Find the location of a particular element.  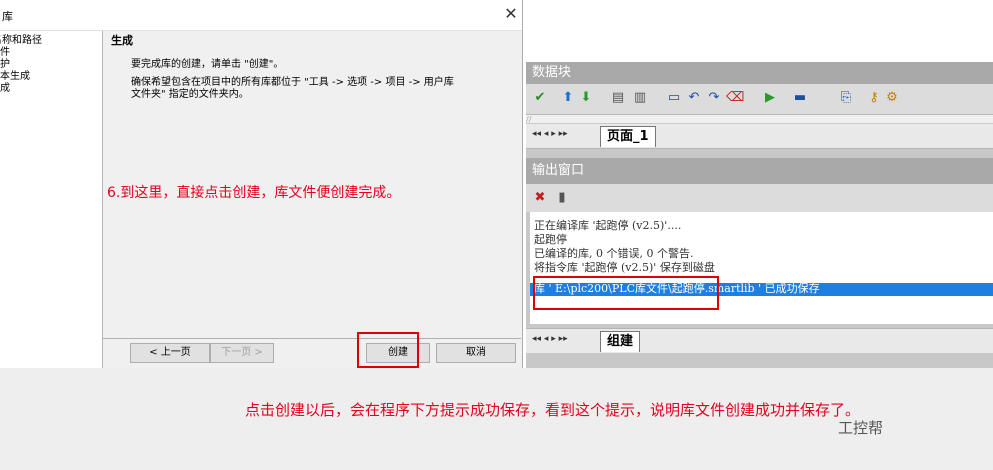

output-toolbar: ✖ ▮ is located at coordinates (759, 198).